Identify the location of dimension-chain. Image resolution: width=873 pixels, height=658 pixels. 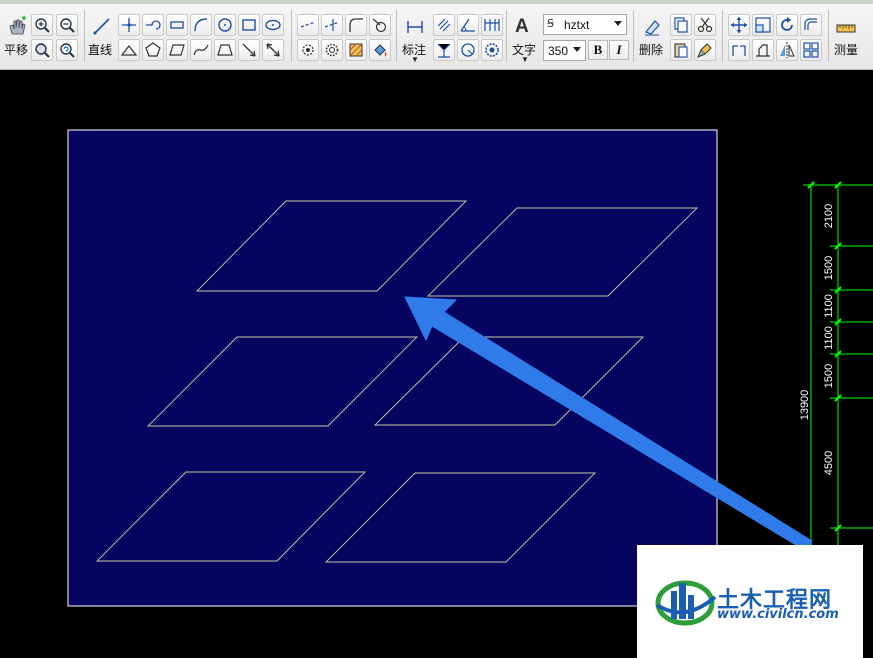
(838, 370).